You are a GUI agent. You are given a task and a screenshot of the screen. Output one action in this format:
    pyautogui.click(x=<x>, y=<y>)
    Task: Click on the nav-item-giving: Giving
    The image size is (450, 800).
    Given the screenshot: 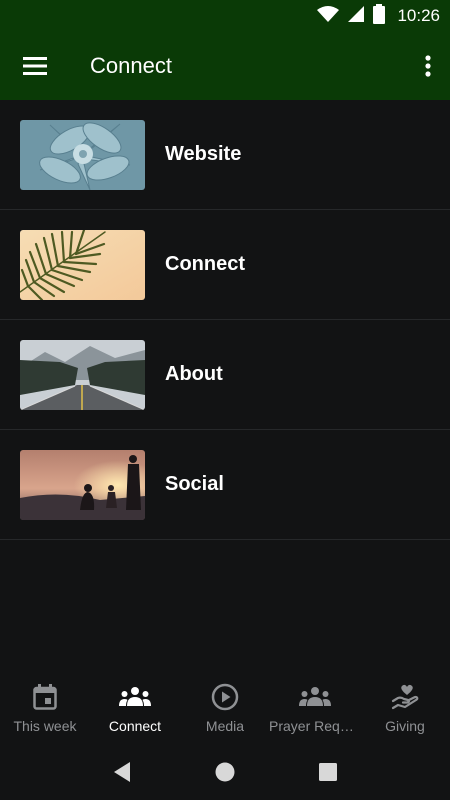 What is the action you would take?
    pyautogui.click(x=405, y=708)
    